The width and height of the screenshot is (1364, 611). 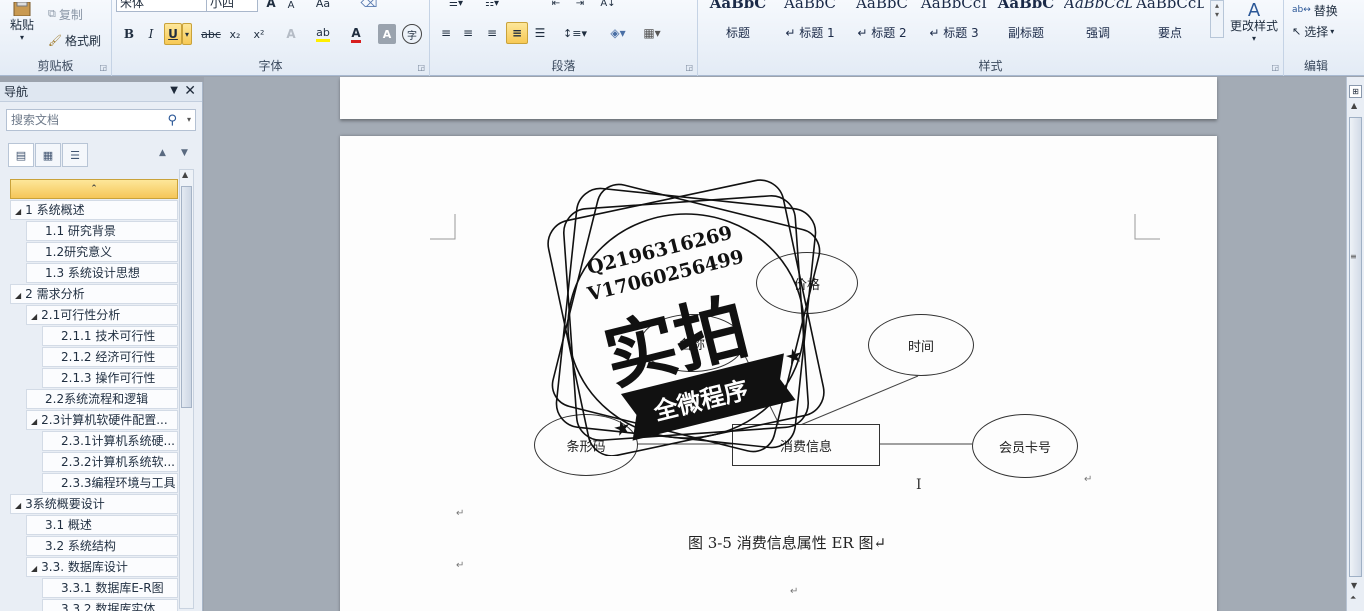 What do you see at coordinates (22, 37) in the screenshot?
I see `paste-dropdown-icon: ▾` at bounding box center [22, 37].